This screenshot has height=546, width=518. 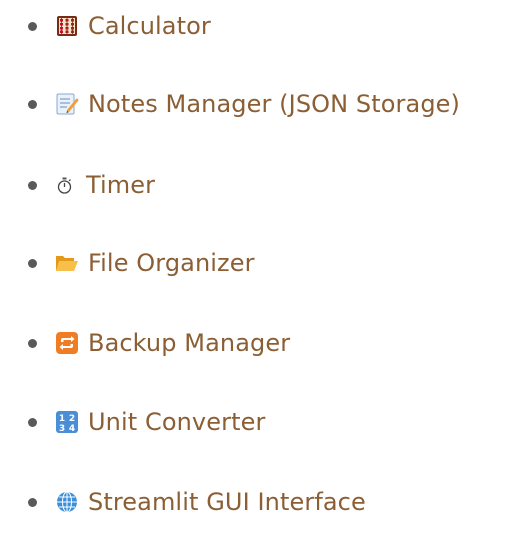 What do you see at coordinates (121, 185) in the screenshot?
I see `feature-label: Timer` at bounding box center [121, 185].